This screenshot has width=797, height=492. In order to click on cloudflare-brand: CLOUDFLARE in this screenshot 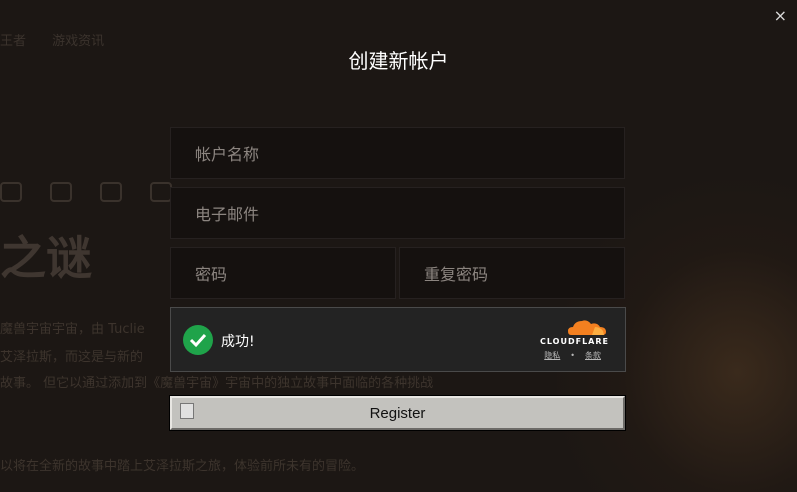, I will do `click(574, 341)`.